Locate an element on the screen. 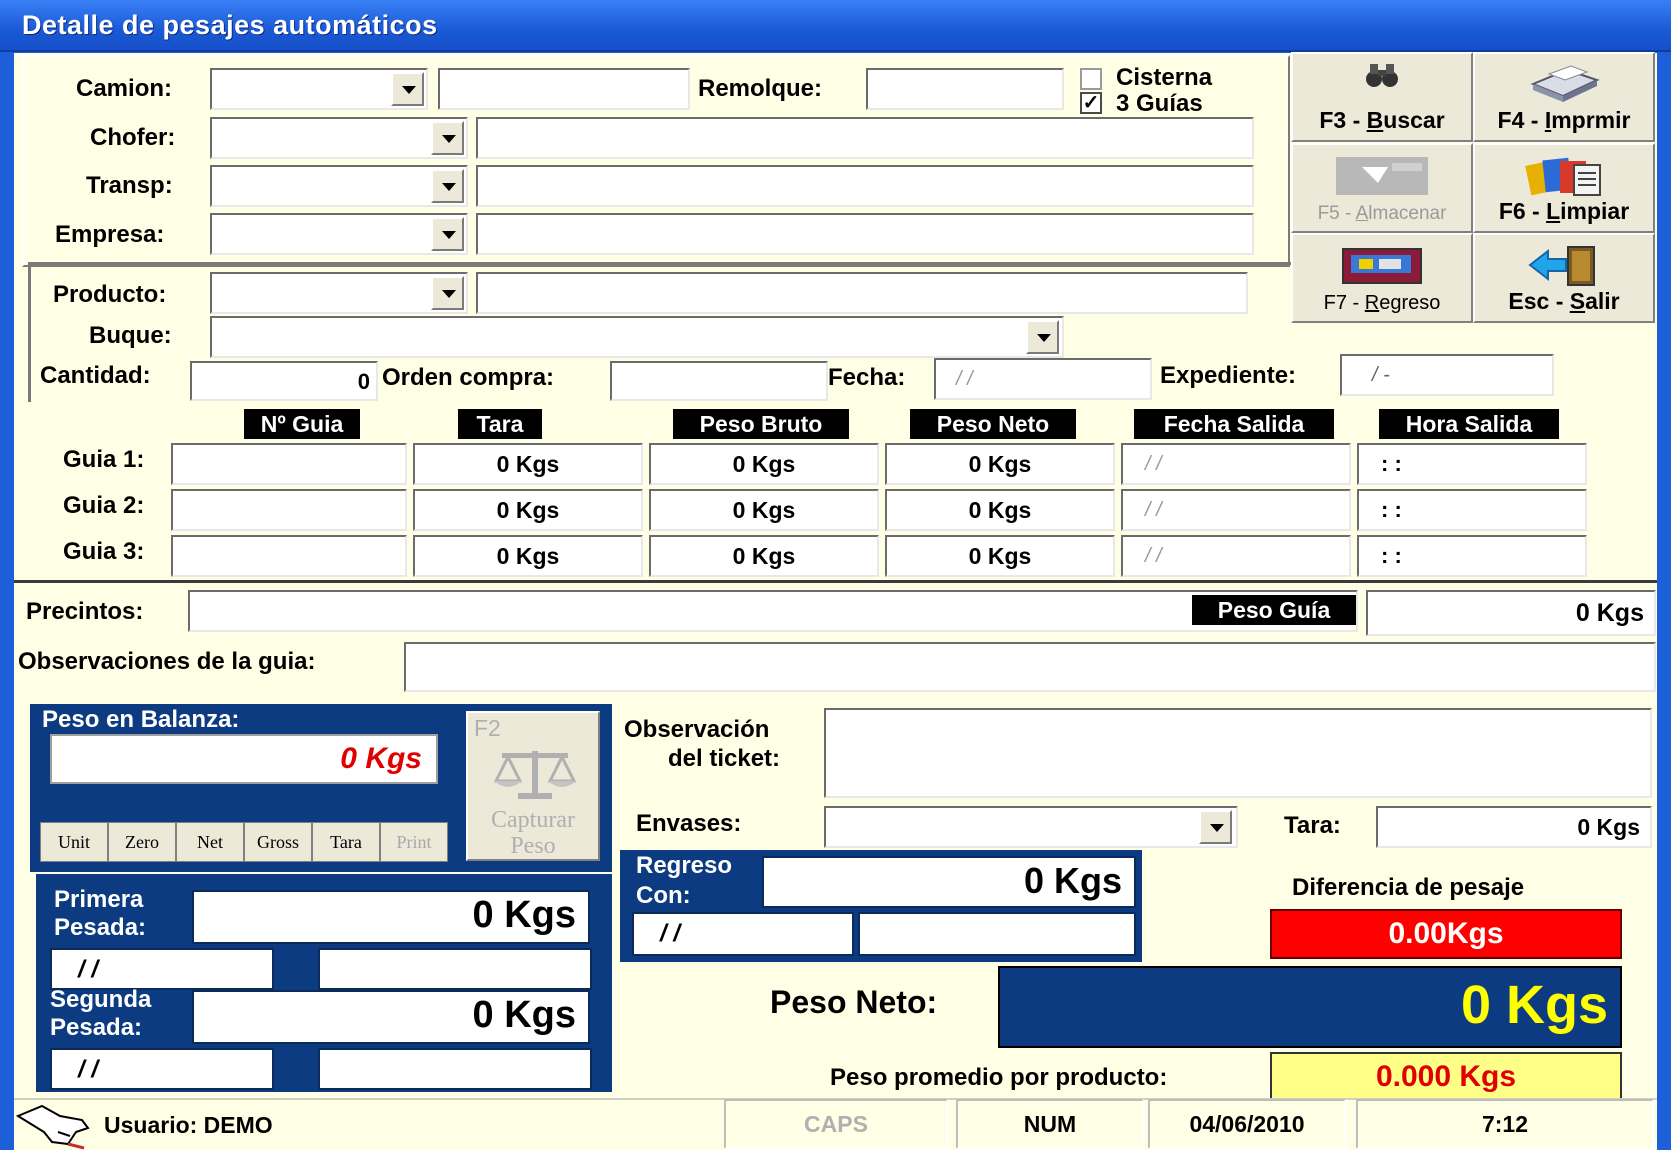  guia-1-fecha-field: / / is located at coordinates (1236, 464).